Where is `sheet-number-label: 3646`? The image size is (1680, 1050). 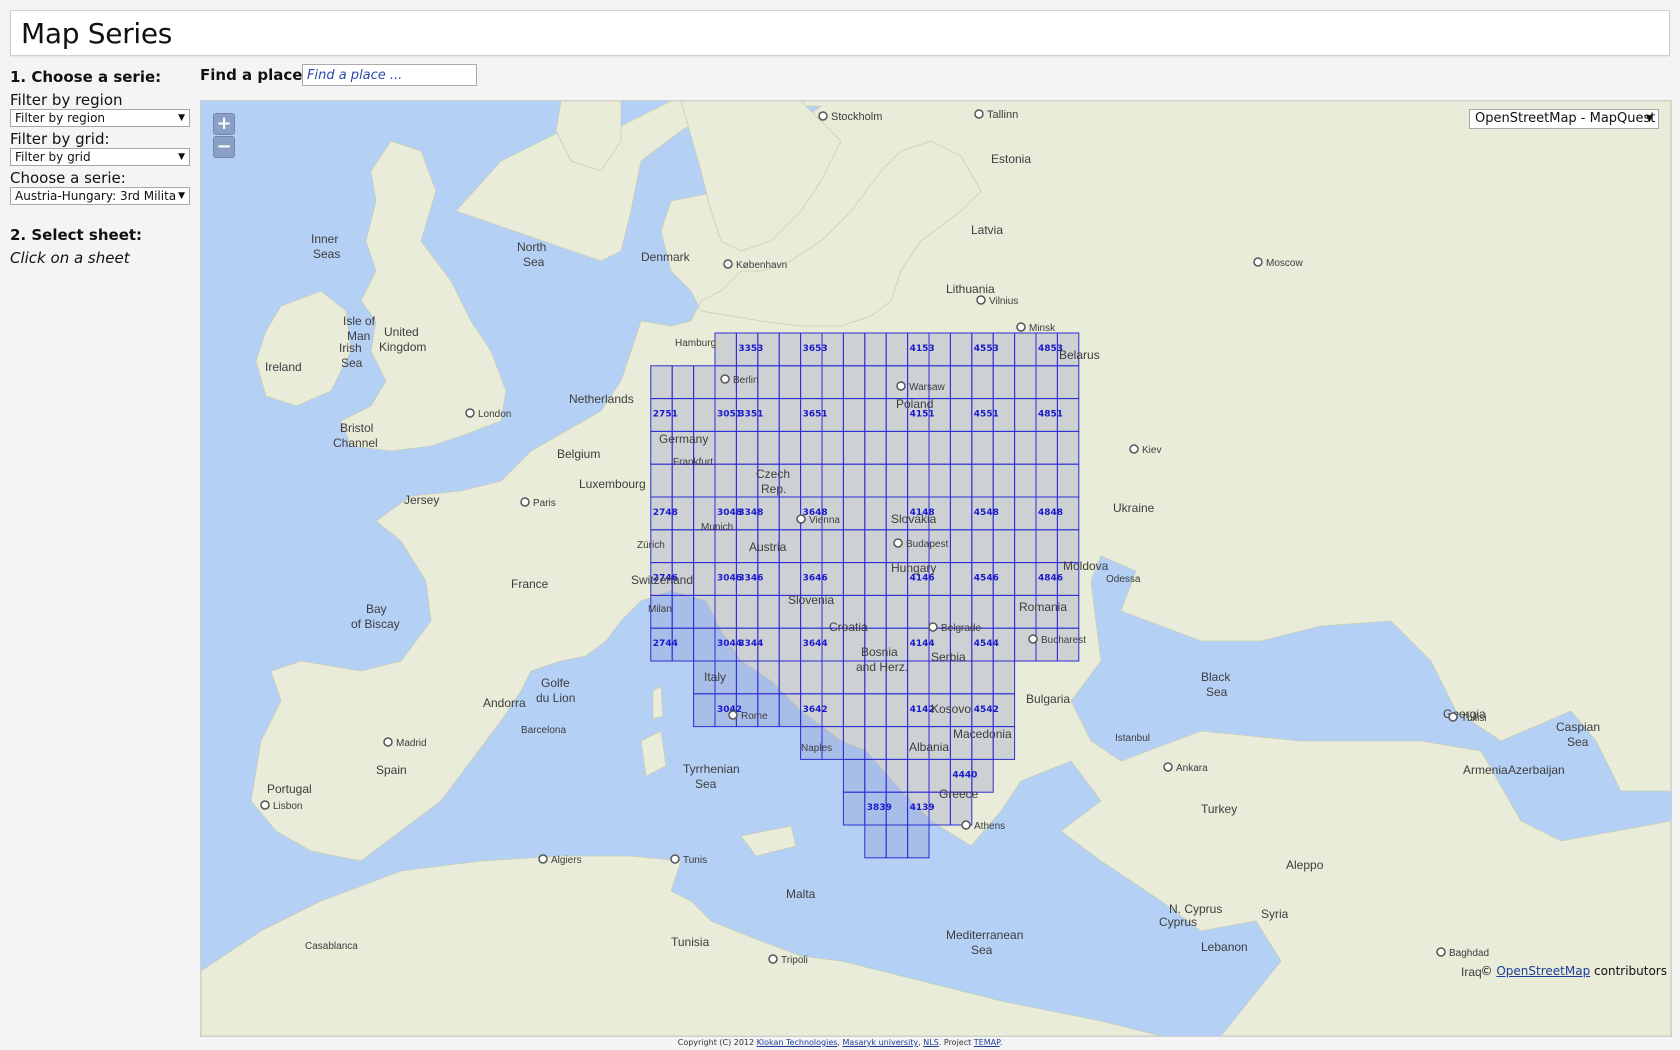
sheet-number-label: 3646 is located at coordinates (815, 579).